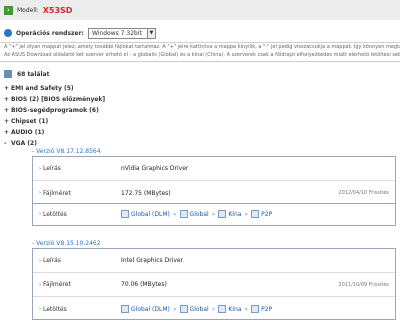  I want to click on version-header: - Verzió V8.15.10.2462, so click(66, 243).